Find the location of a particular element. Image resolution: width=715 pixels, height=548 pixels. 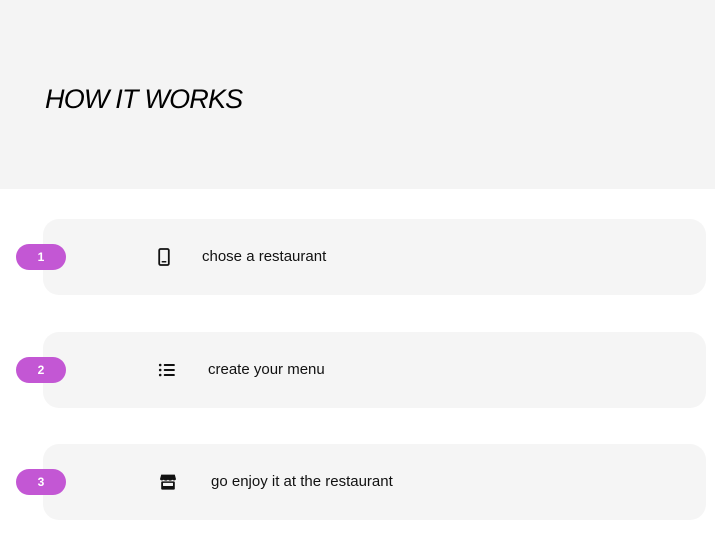

step-text-2: create your menu is located at coordinates (266, 369).